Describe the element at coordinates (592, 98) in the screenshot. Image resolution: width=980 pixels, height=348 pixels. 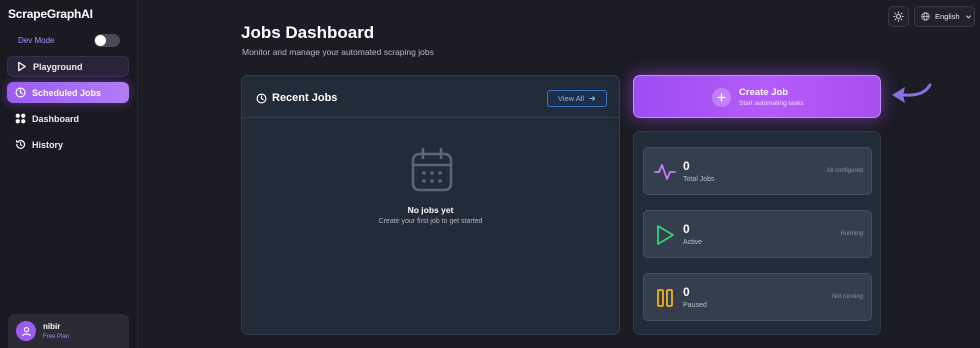
I see `arrow-right-icon` at that location.